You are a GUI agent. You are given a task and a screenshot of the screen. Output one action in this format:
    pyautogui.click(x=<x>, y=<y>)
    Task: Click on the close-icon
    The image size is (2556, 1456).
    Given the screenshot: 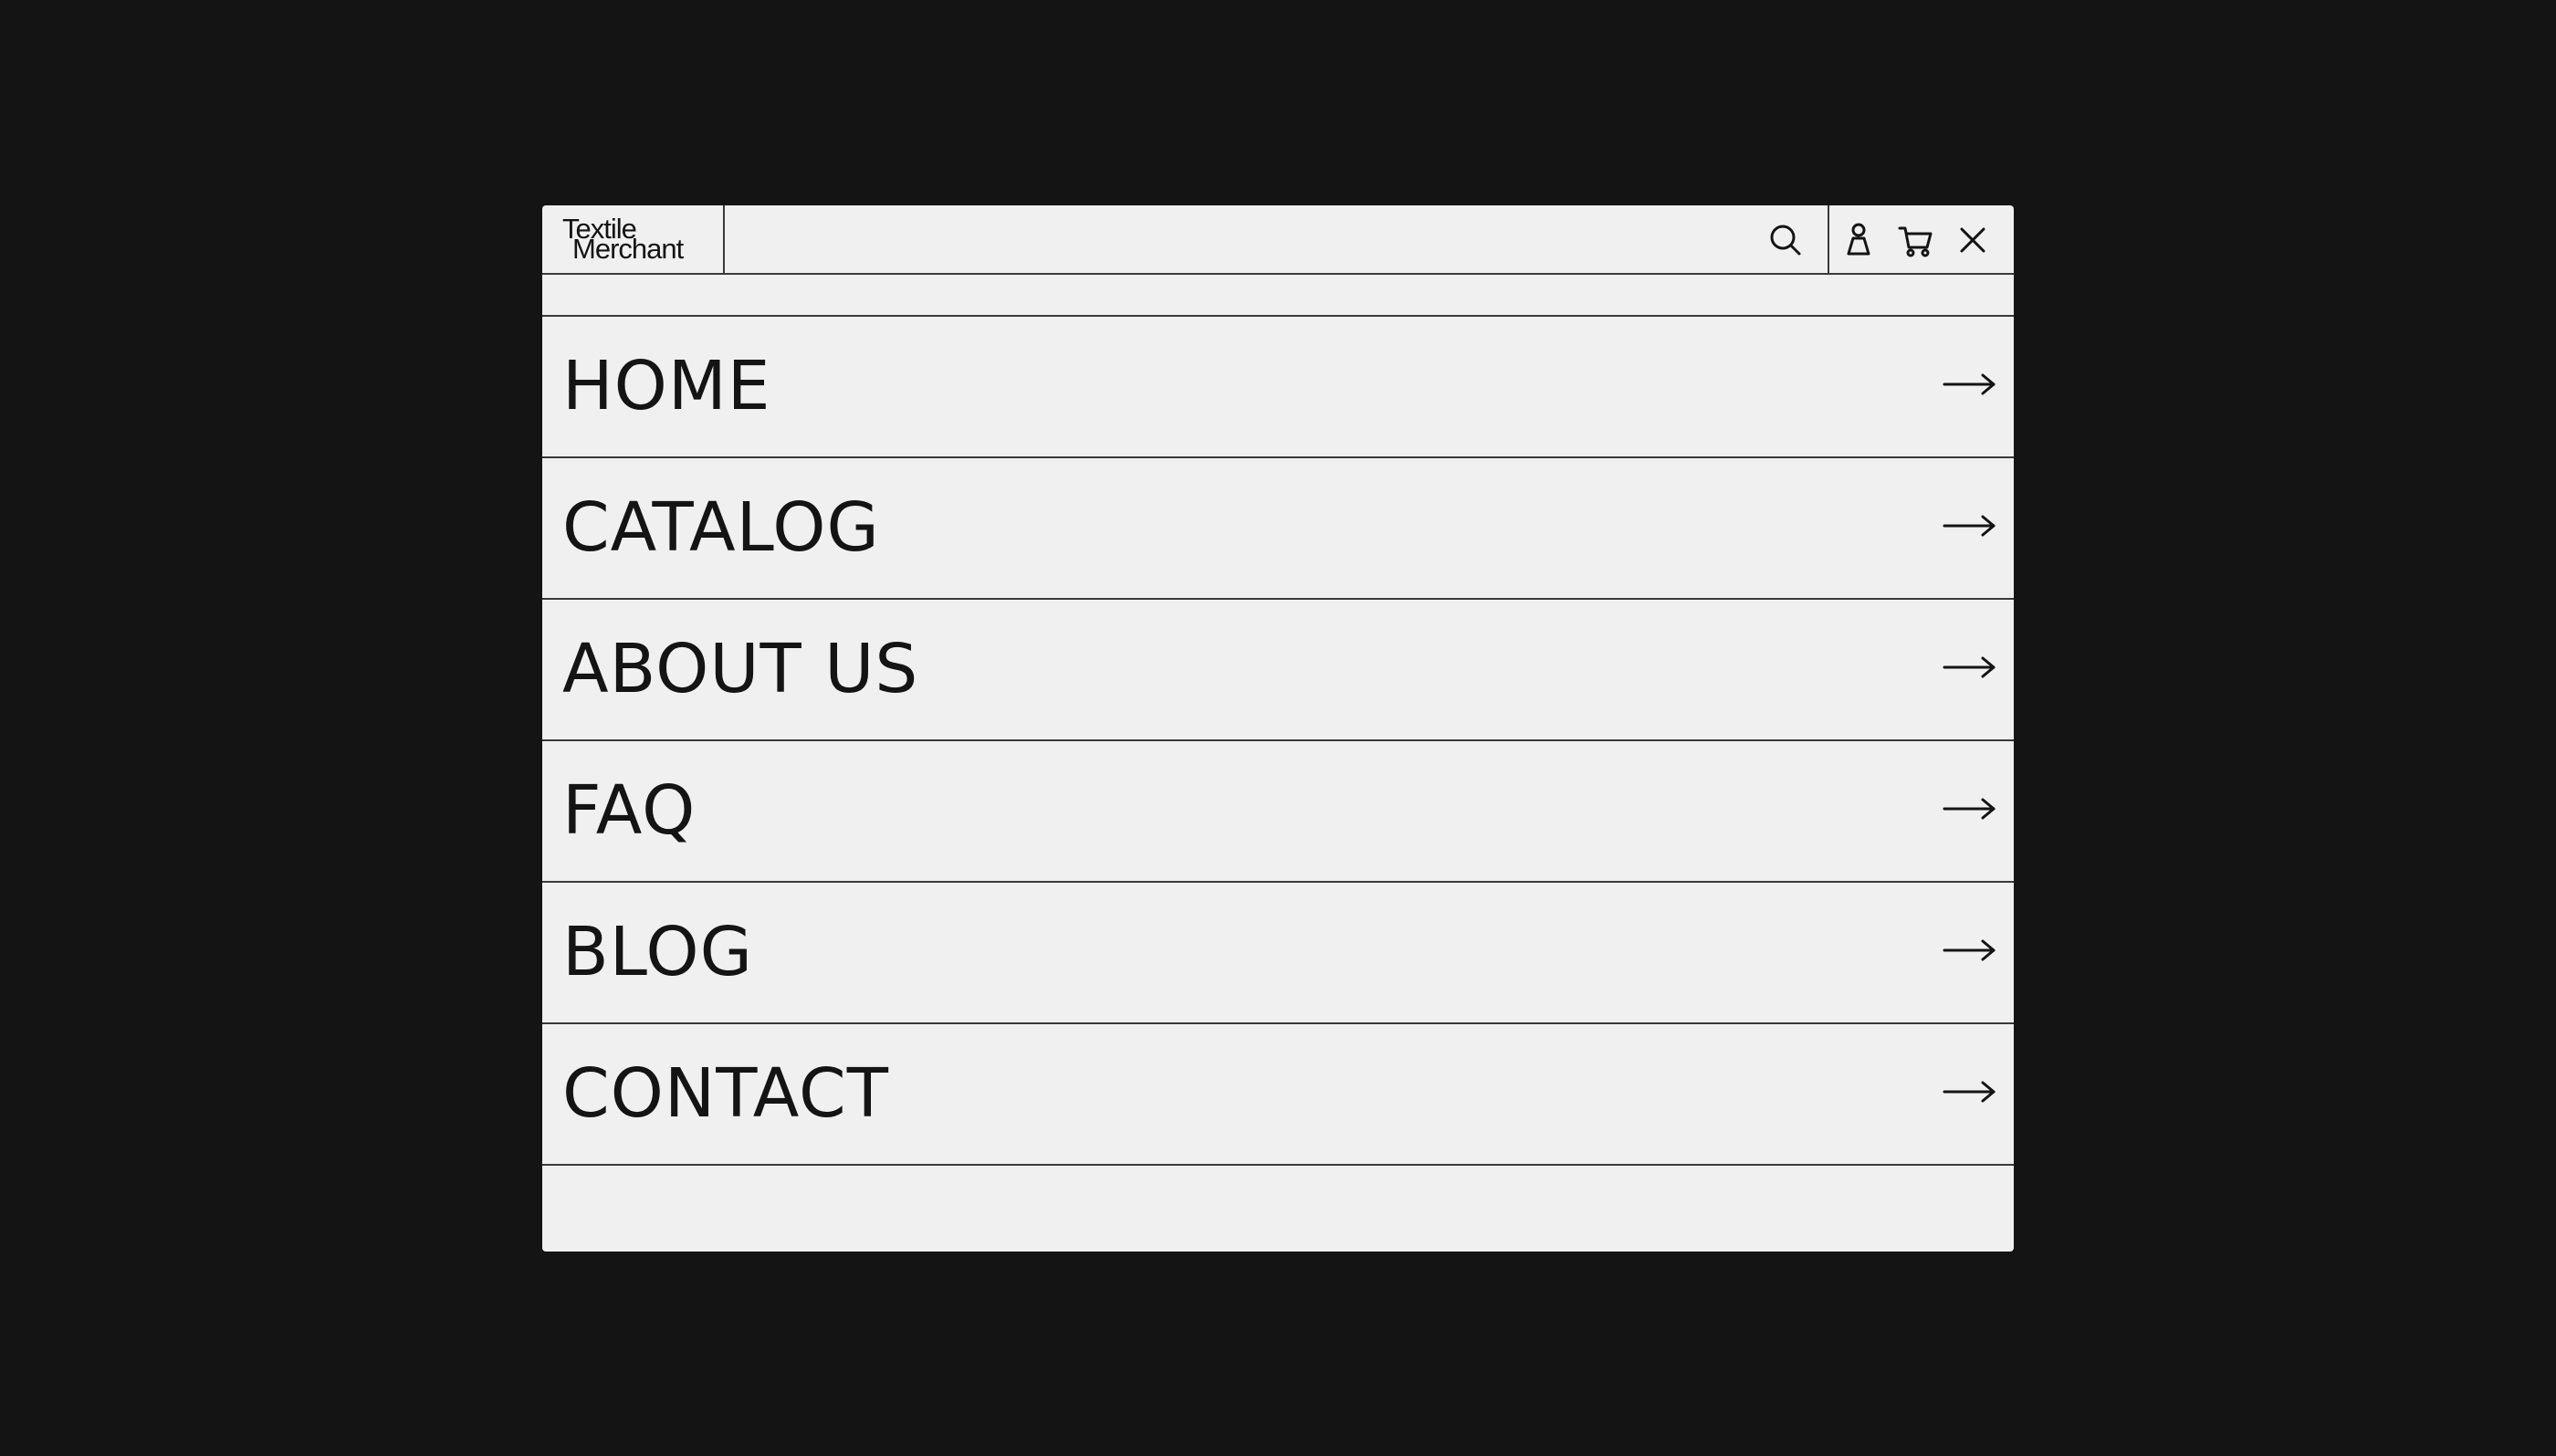 What is the action you would take?
    pyautogui.click(x=1973, y=240)
    